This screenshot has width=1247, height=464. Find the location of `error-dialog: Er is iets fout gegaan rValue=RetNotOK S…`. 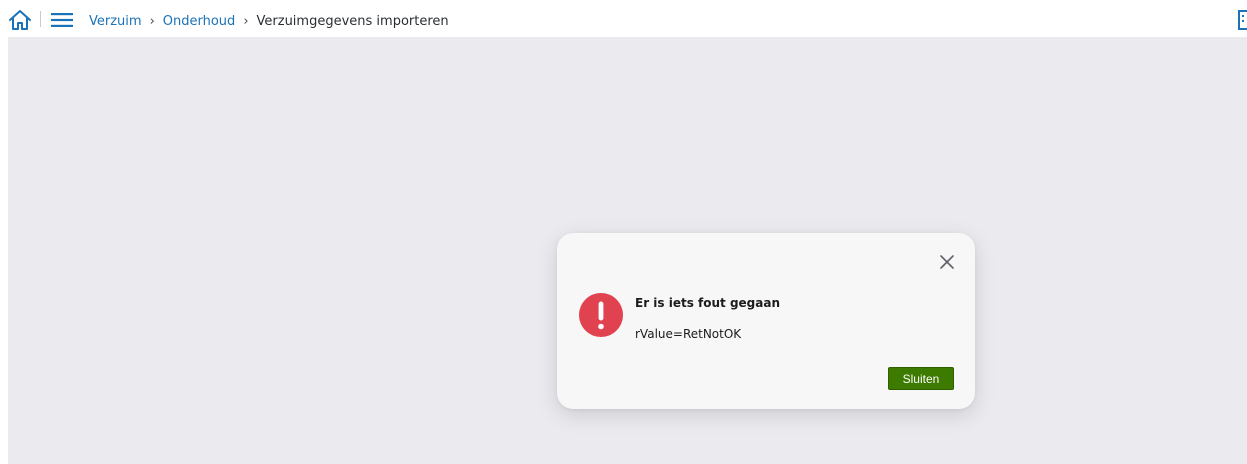

error-dialog: Er is iets fout gegaan rValue=RetNotOK S… is located at coordinates (766, 321).